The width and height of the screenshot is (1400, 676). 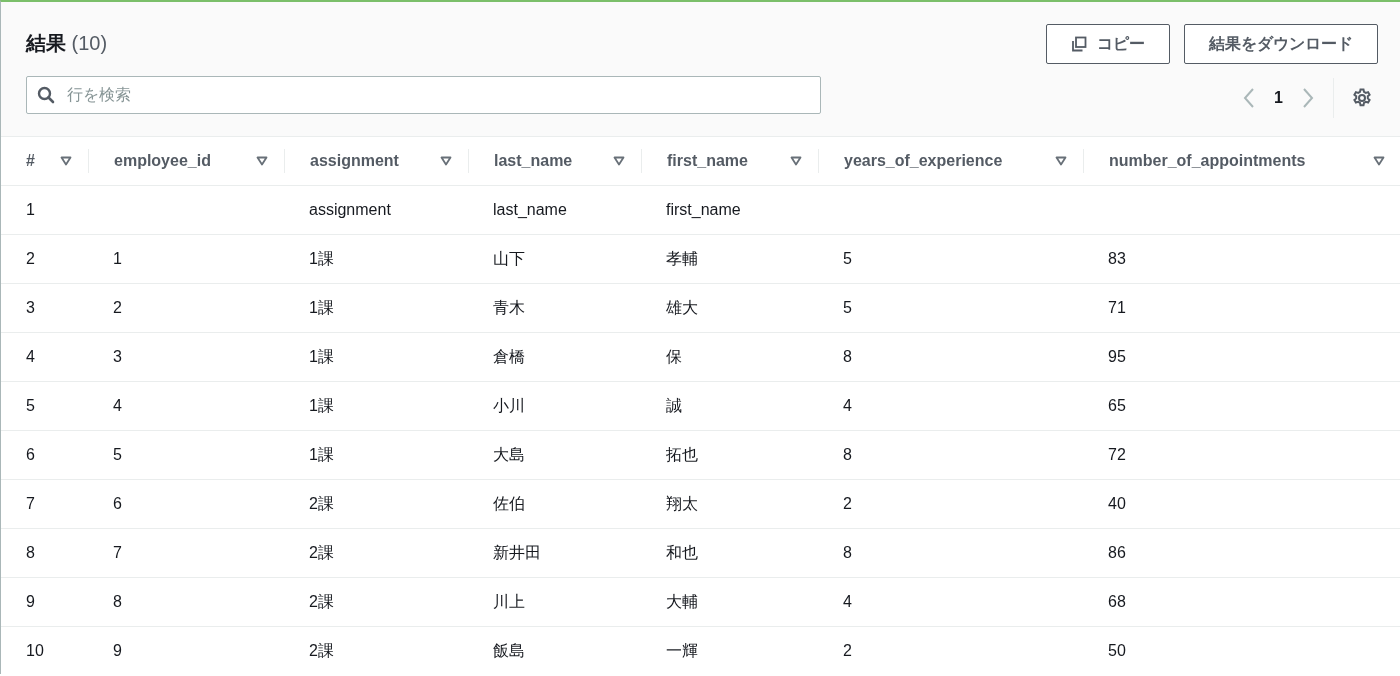 What do you see at coordinates (509, 258) in the screenshot?
I see `table-cell: 山下` at bounding box center [509, 258].